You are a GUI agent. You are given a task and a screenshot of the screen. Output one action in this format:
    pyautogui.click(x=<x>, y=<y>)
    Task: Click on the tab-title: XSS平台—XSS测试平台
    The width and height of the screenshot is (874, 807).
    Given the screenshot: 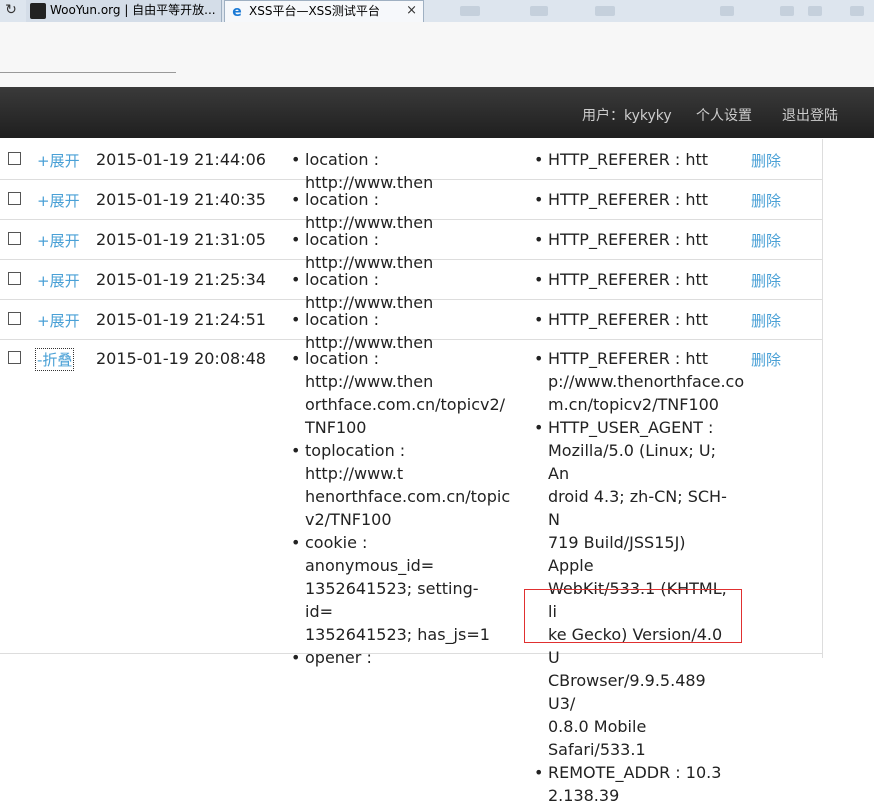 What is the action you would take?
    pyautogui.click(x=314, y=11)
    